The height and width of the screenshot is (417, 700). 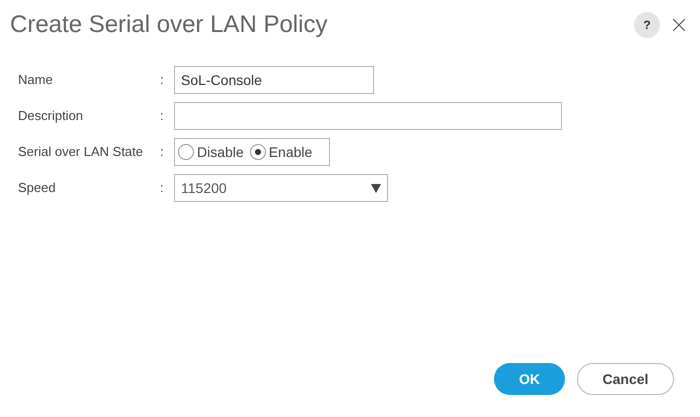 What do you see at coordinates (281, 188) in the screenshot?
I see `speed-dropdown: 115200` at bounding box center [281, 188].